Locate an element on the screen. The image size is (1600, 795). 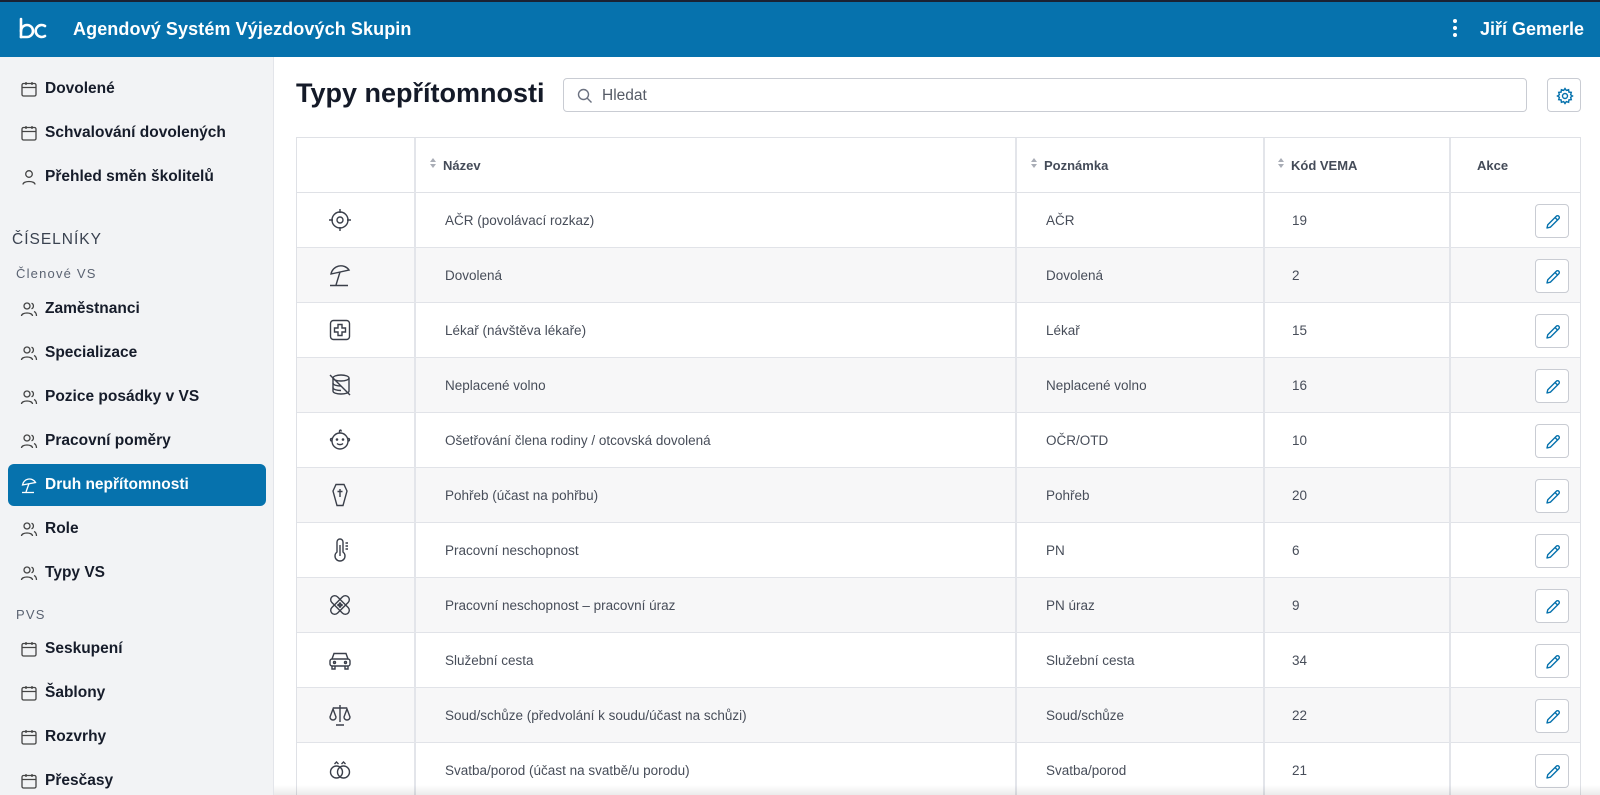
table-row: Pohřeb (účast na pohřbu) Pohřeb 20 is located at coordinates (938, 495).